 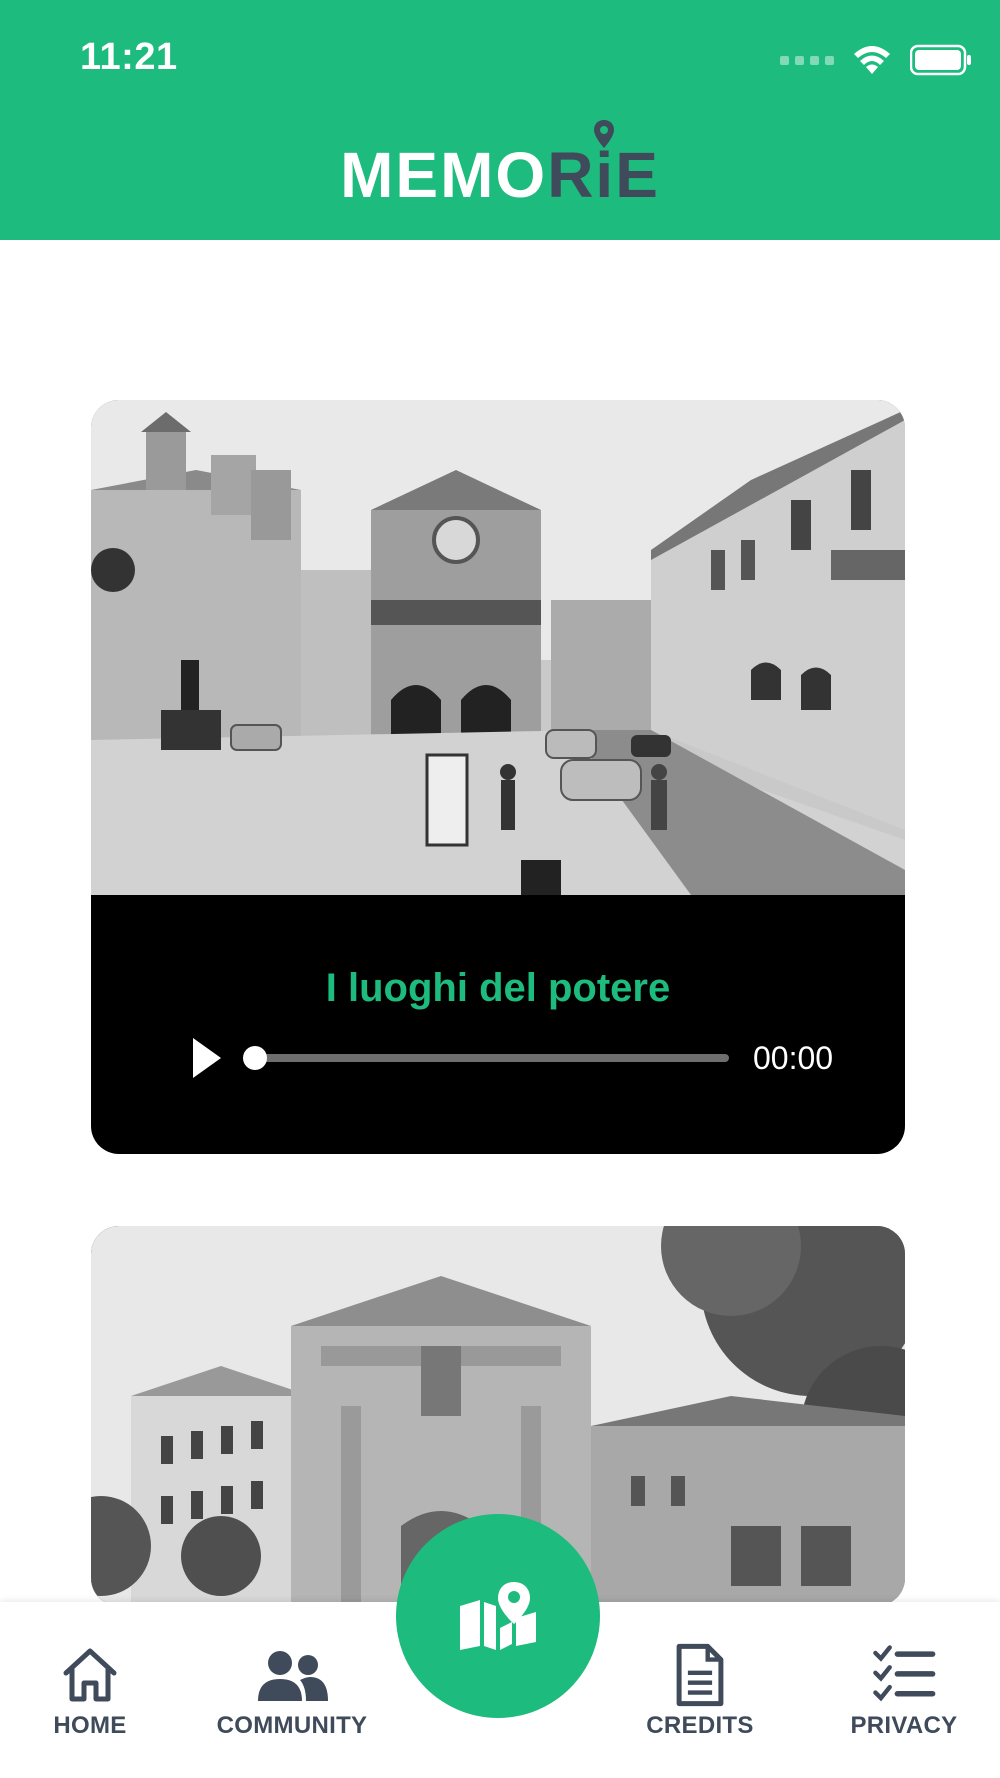 I want to click on status-indicators, so click(x=876, y=60).